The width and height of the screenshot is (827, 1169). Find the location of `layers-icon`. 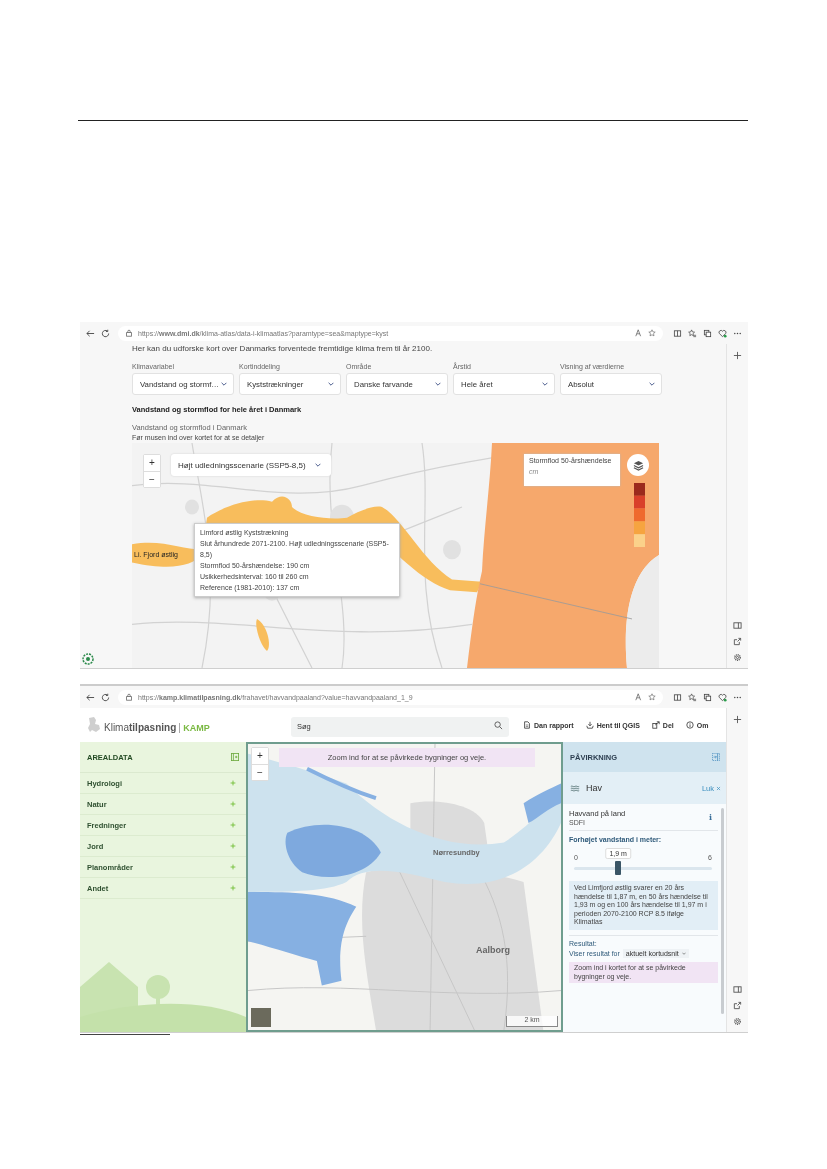

layers-icon is located at coordinates (638, 465).